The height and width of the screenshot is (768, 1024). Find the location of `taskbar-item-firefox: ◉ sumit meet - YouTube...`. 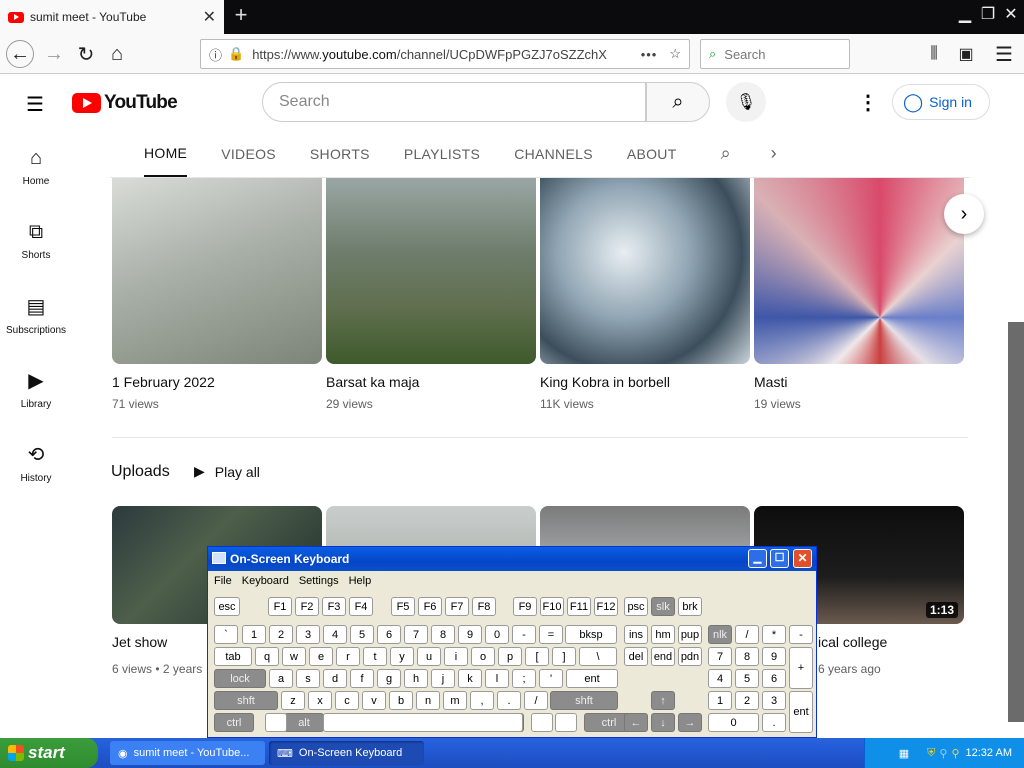

taskbar-item-firefox: ◉ sumit meet - YouTube... is located at coordinates (187, 753).